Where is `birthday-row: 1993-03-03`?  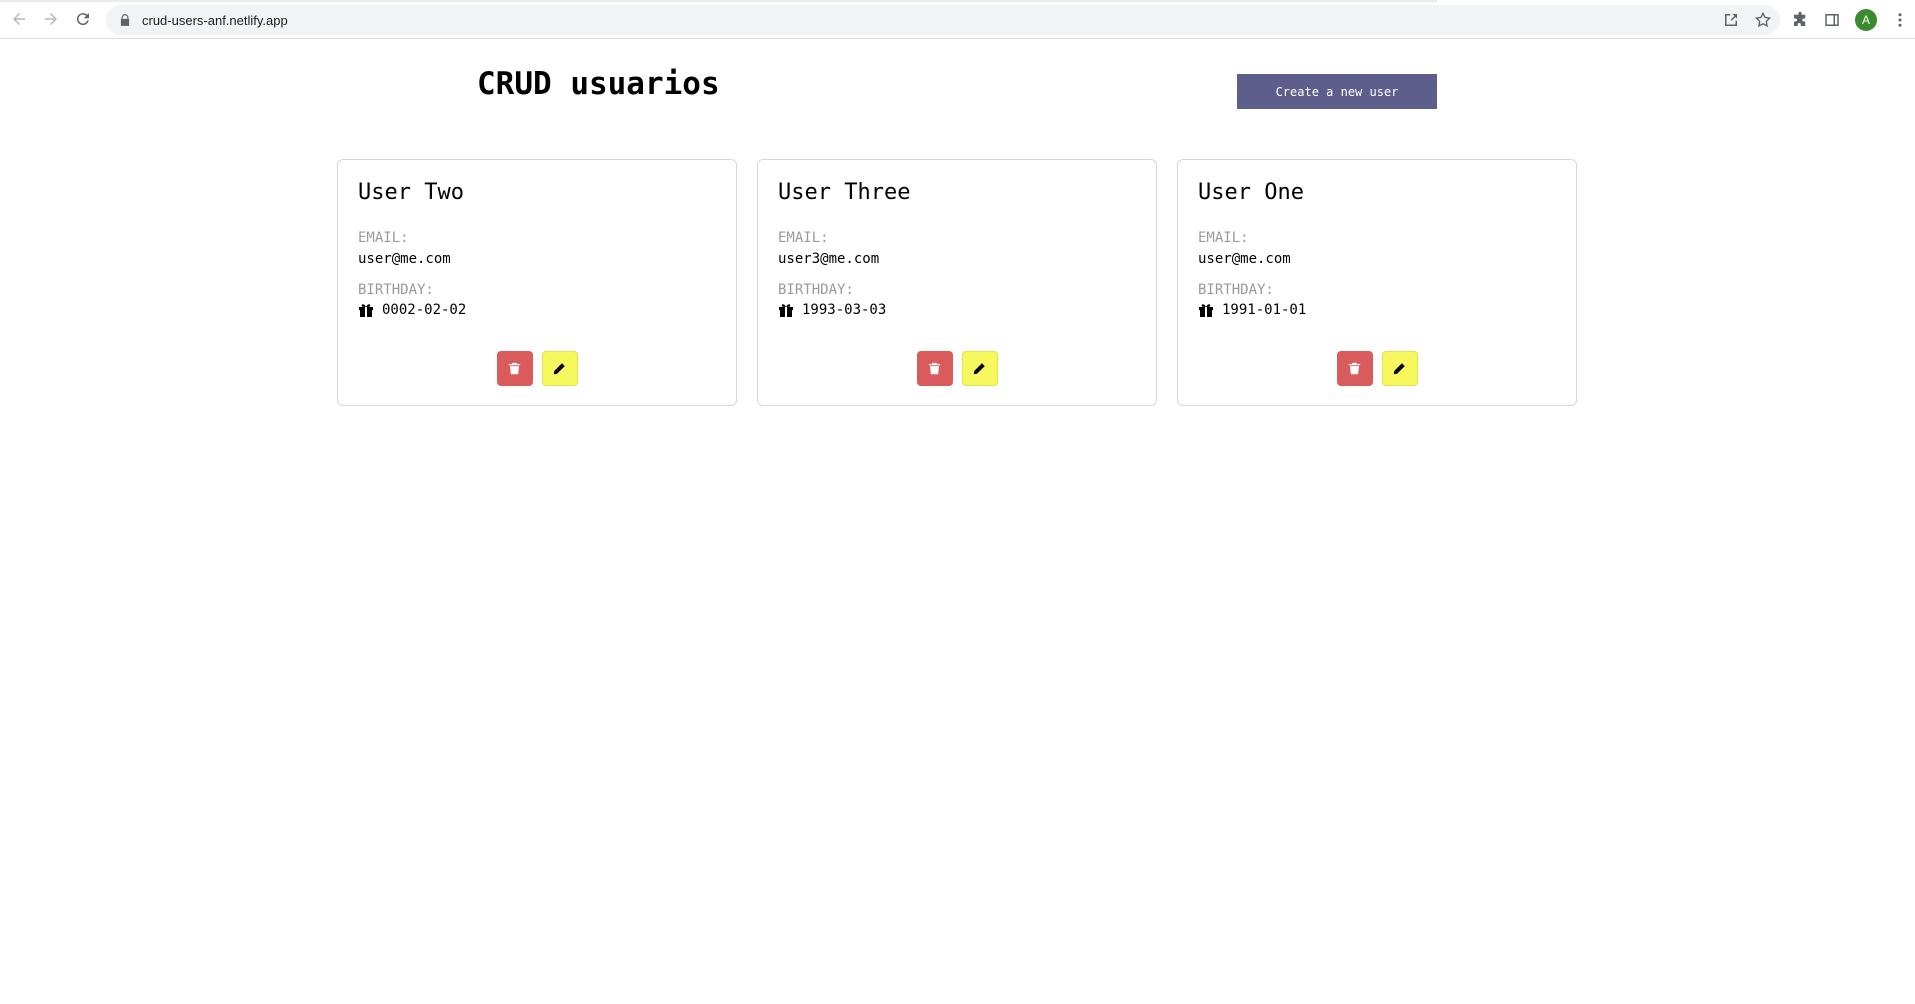 birthday-row: 1993-03-03 is located at coordinates (832, 310).